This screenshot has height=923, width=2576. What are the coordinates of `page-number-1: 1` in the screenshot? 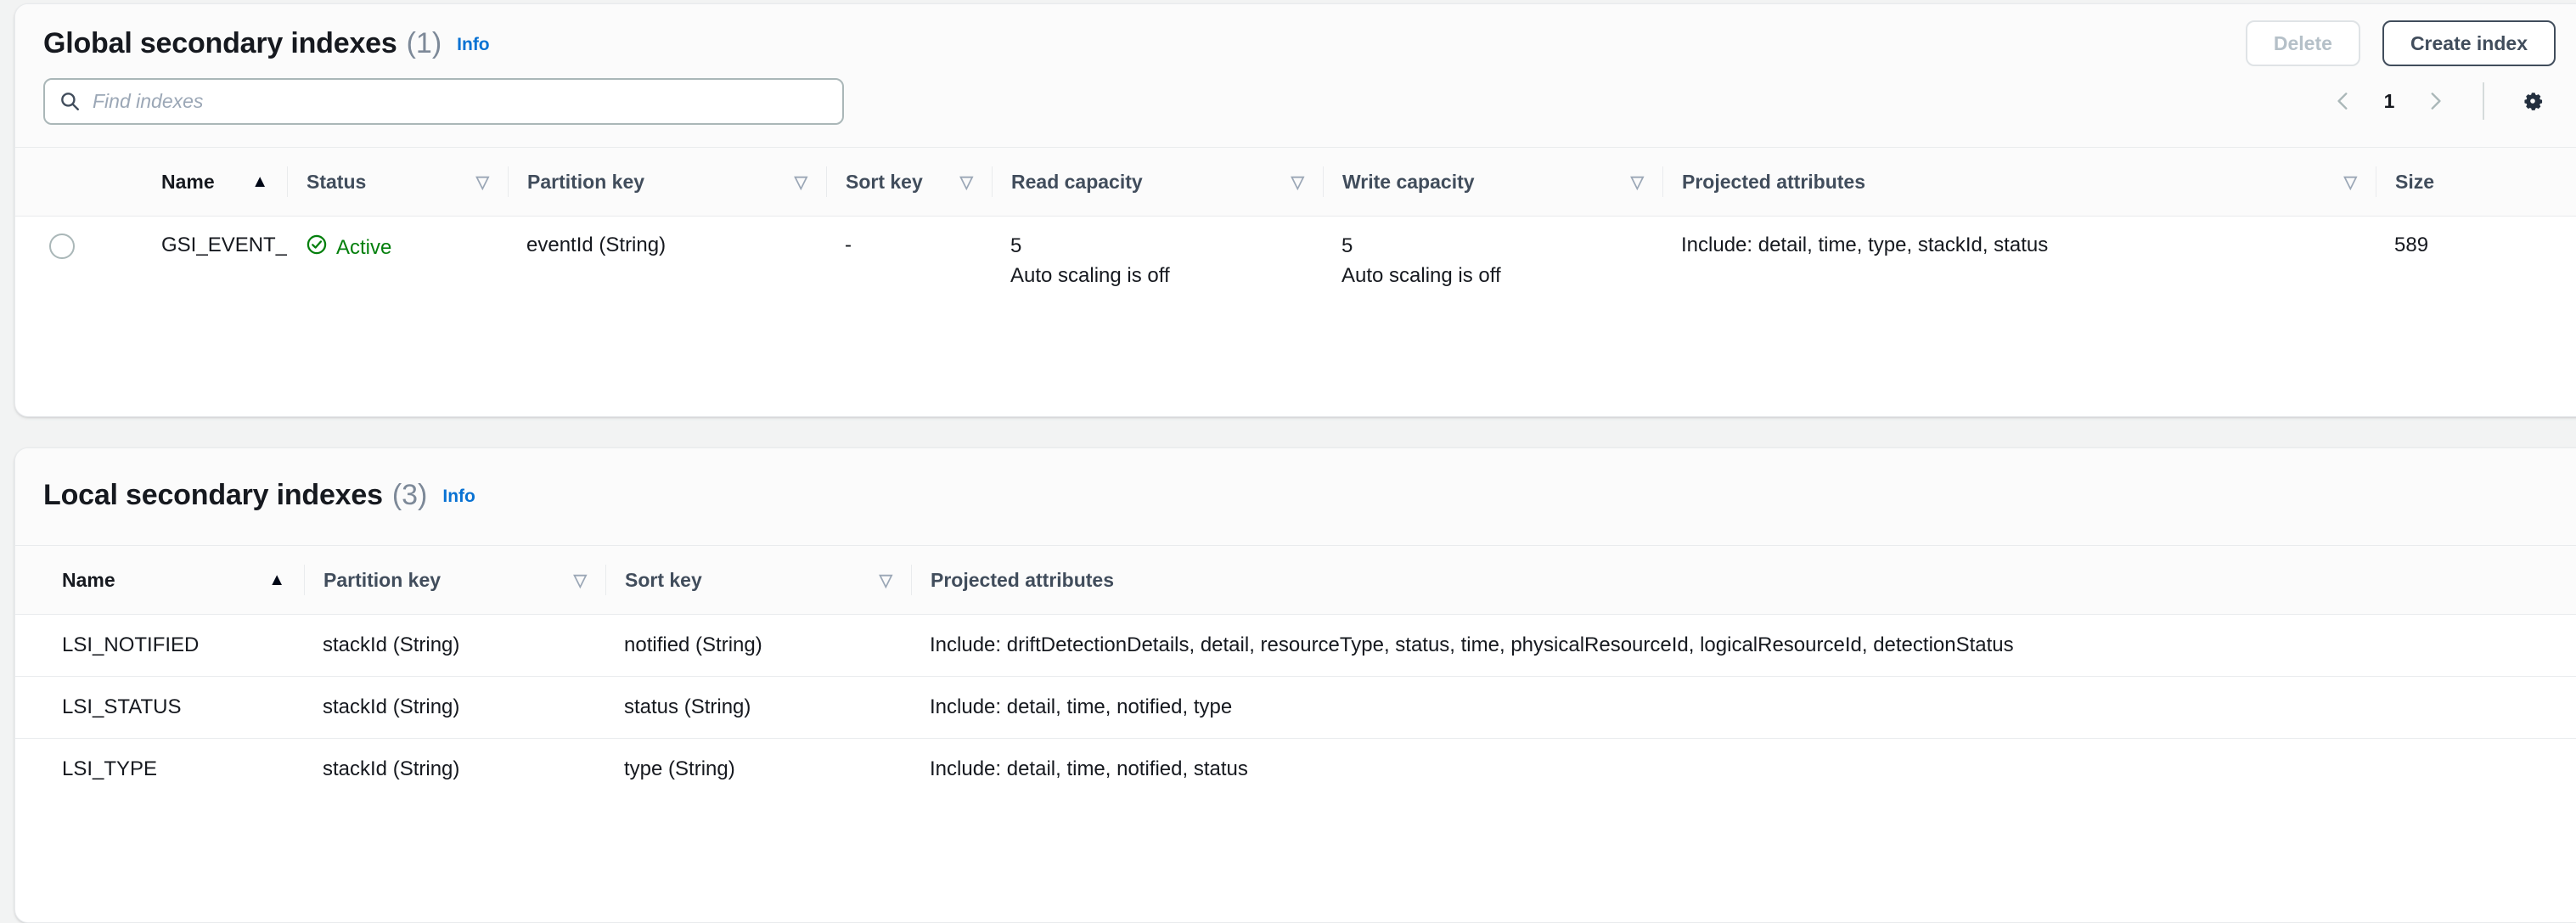 It's located at (2389, 101).